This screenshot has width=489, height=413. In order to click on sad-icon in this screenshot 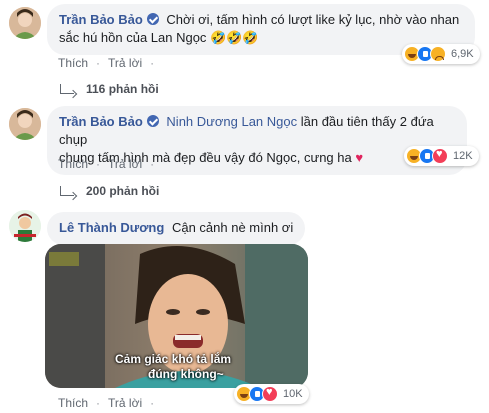, I will do `click(438, 54)`.